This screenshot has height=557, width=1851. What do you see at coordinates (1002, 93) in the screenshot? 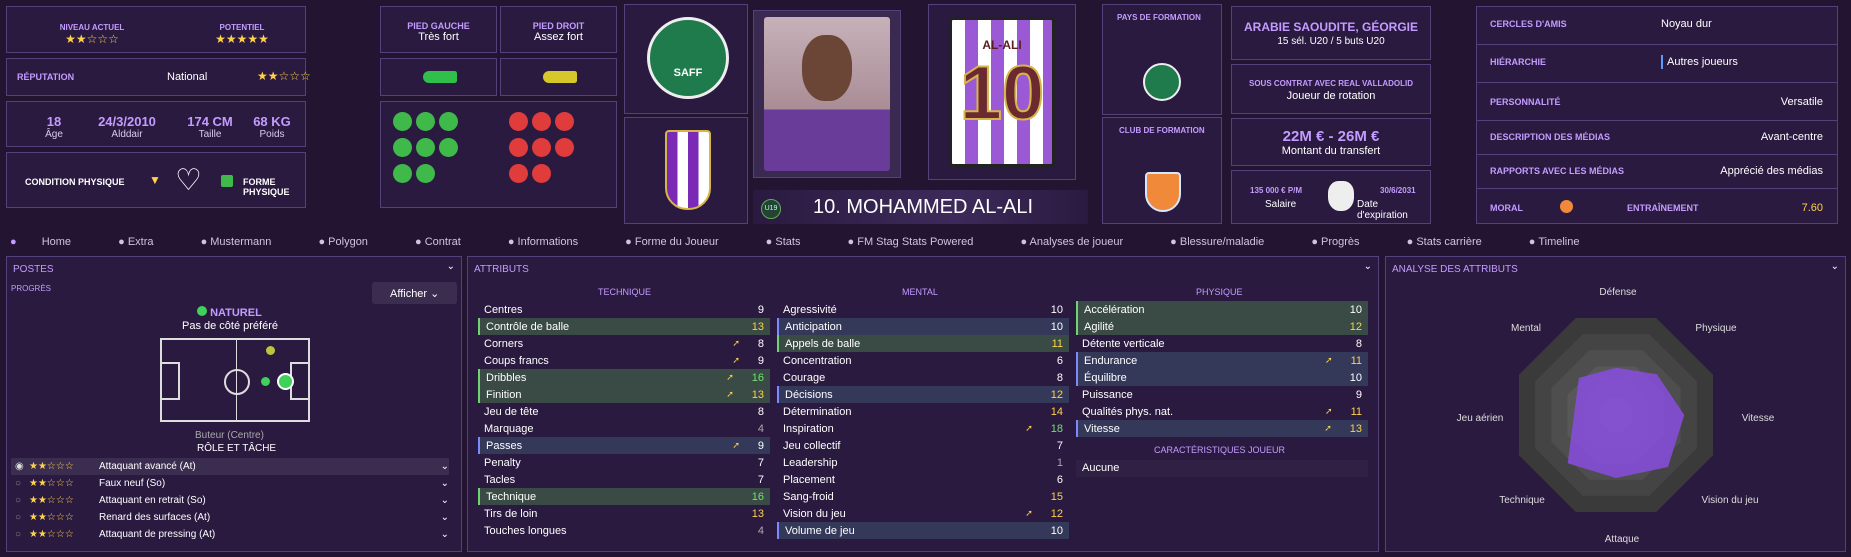
I see `shirt-number: 10` at bounding box center [1002, 93].